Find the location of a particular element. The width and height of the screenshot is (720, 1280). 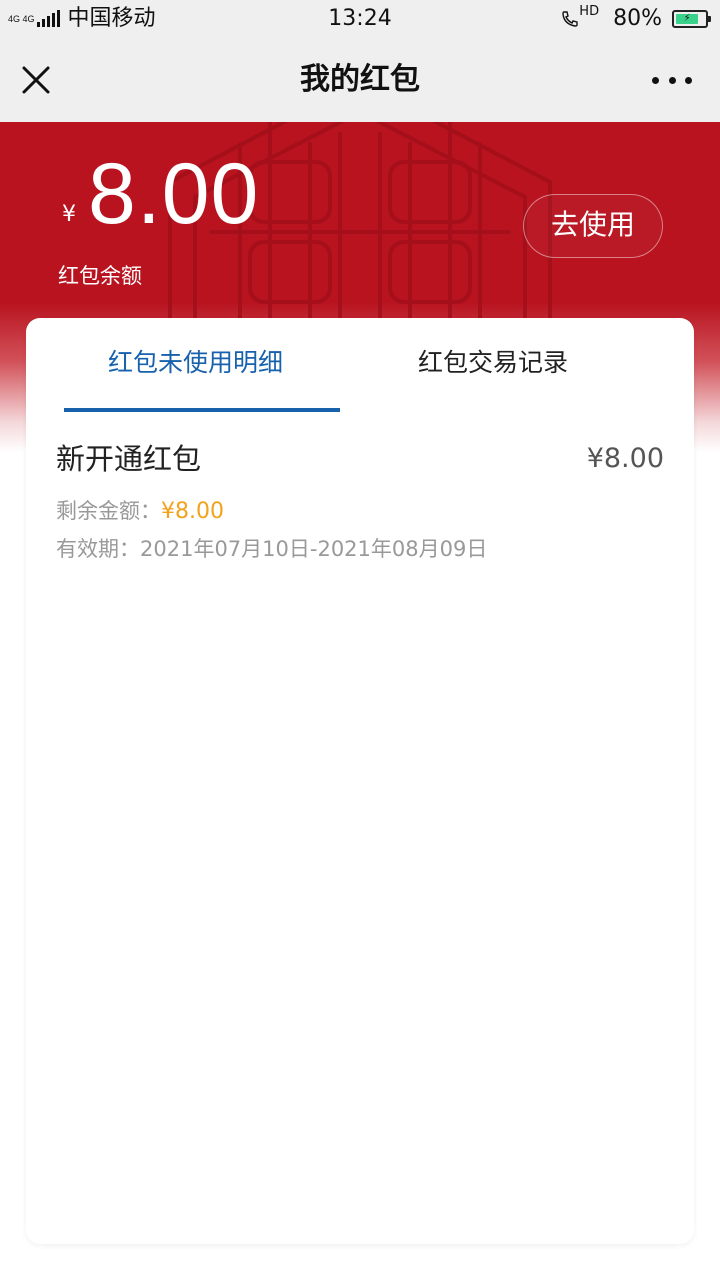

nav-bar: 我的红包 is located at coordinates (360, 80).